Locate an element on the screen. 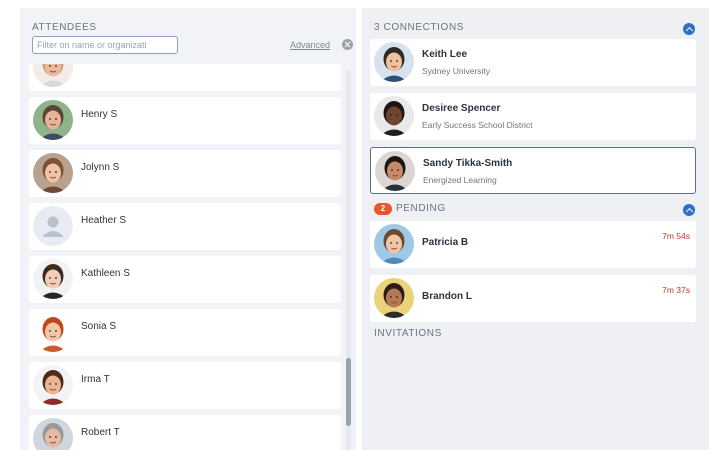 The height and width of the screenshot is (450, 709). connection-organization: Sydney University is located at coordinates (456, 71).